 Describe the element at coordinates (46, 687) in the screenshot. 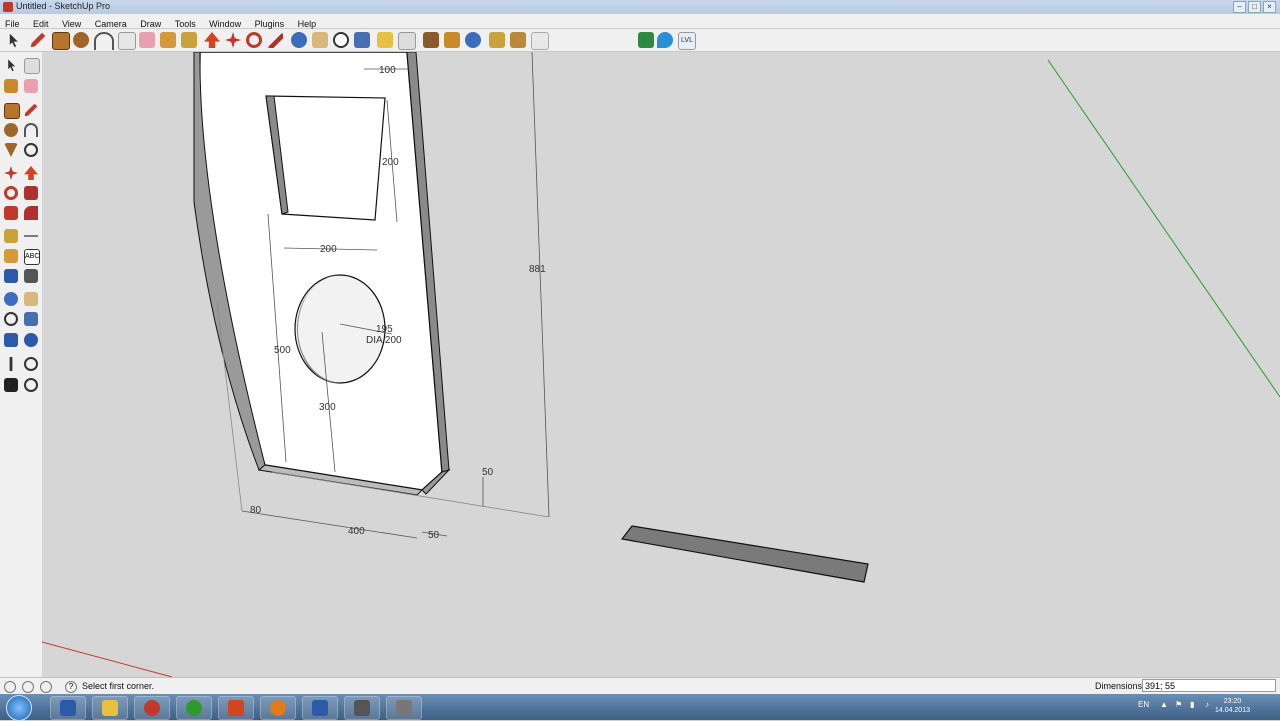

I see `user-icon` at that location.